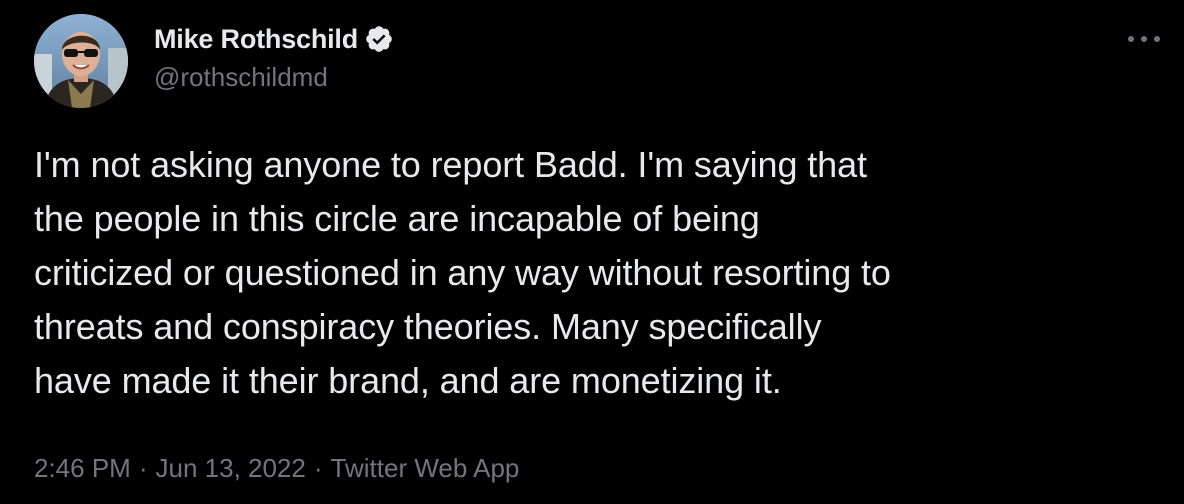 The height and width of the screenshot is (504, 1184). I want to click on profile-photo-icon, so click(81, 61).